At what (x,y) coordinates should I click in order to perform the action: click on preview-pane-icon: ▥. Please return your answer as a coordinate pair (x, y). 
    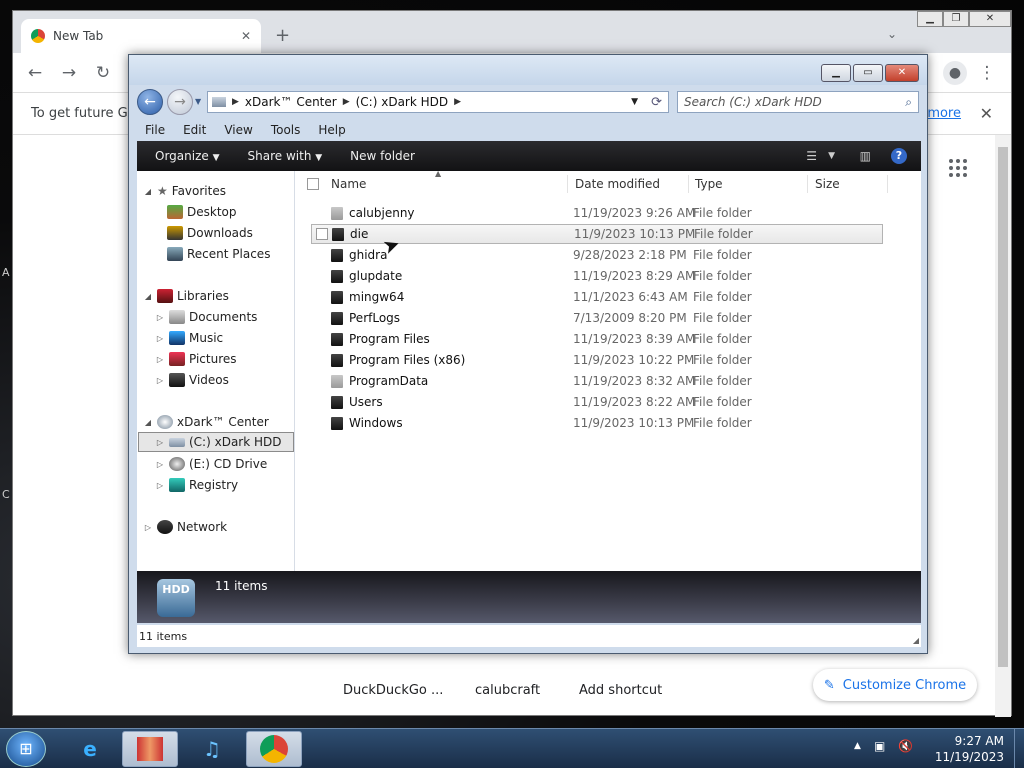
    Looking at the image, I should click on (865, 156).